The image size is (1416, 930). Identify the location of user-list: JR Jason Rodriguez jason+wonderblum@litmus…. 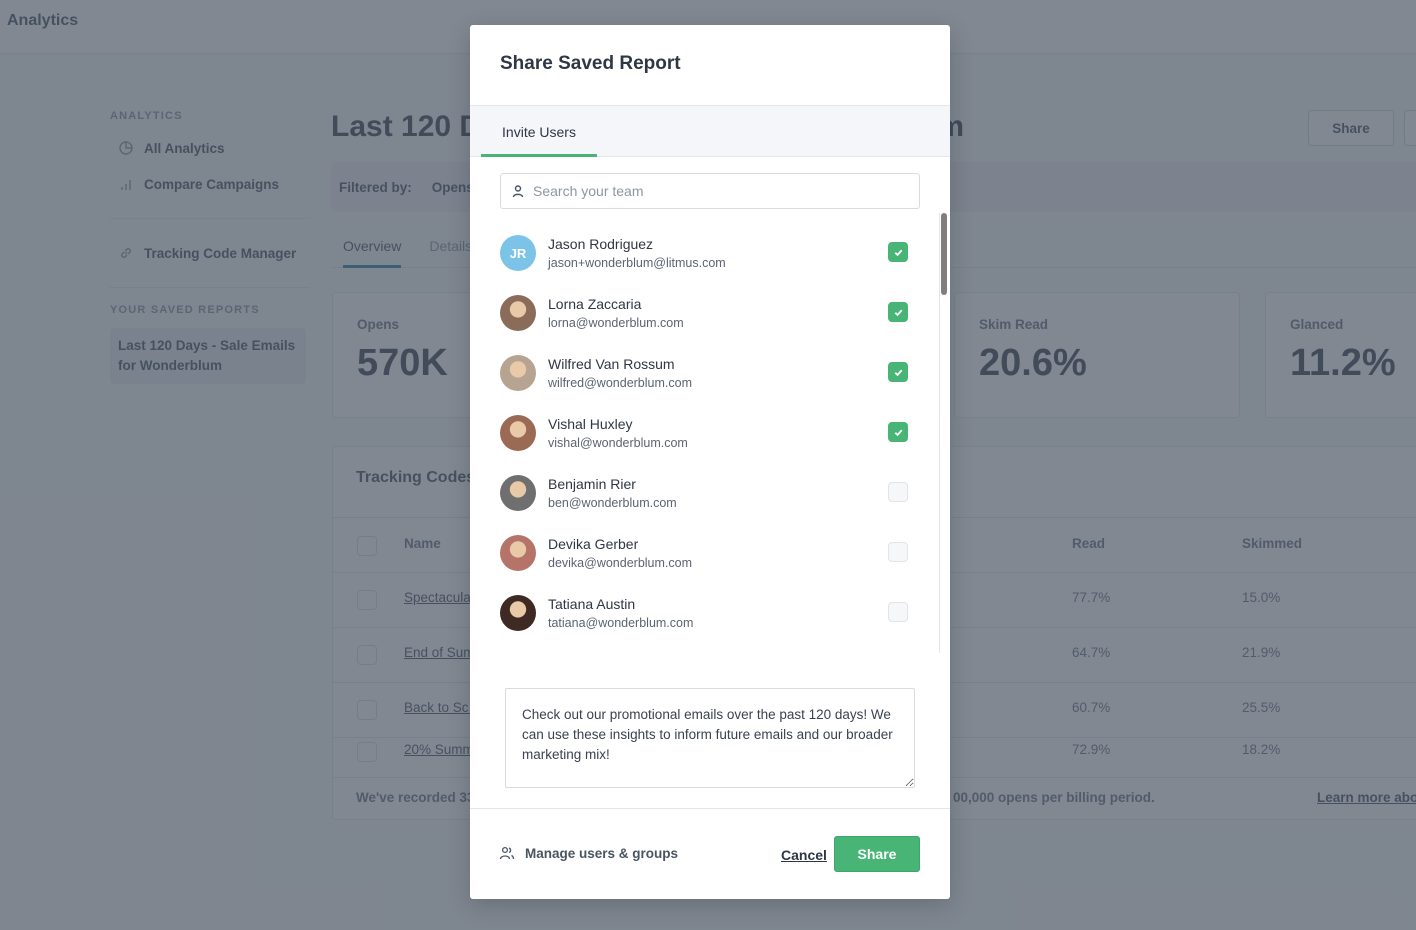
(705, 438).